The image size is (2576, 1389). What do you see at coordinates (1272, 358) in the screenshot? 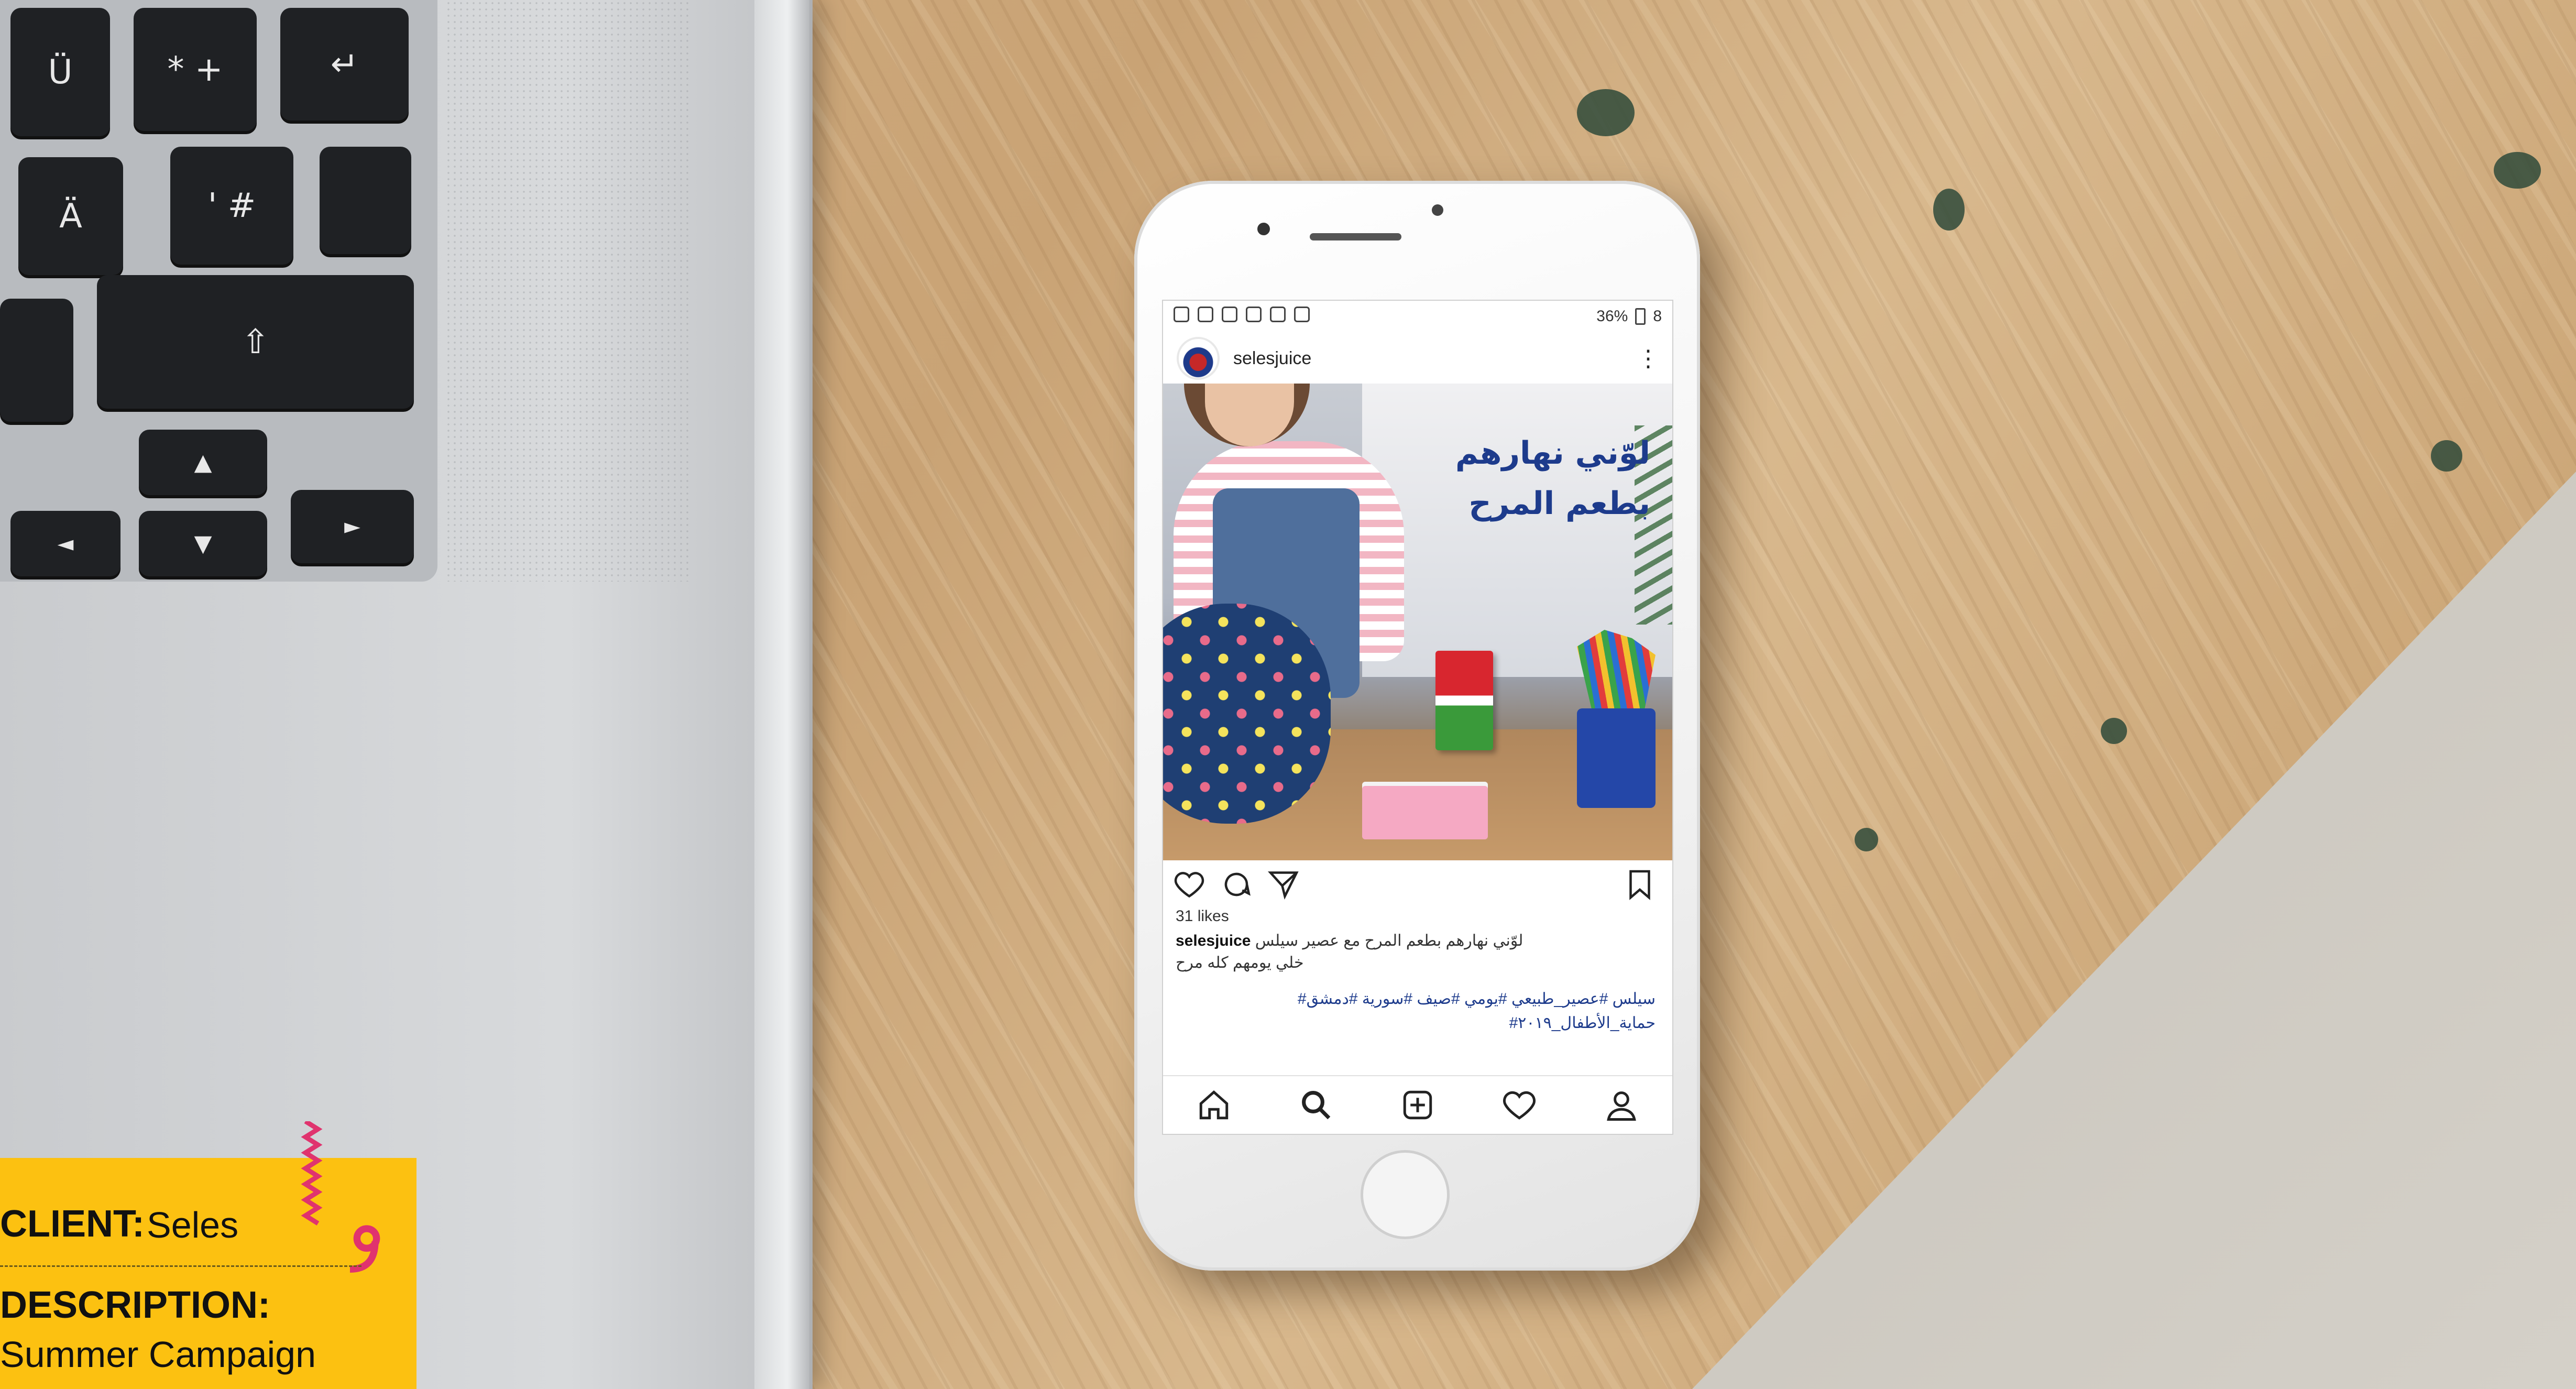
I see `post-username: selesjuice` at bounding box center [1272, 358].